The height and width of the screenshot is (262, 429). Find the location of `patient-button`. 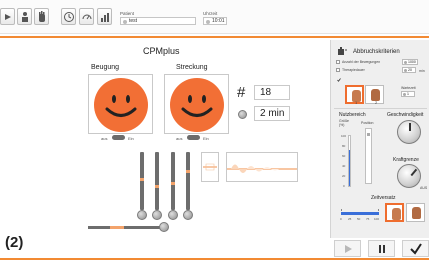

patient-button is located at coordinates (24, 16).